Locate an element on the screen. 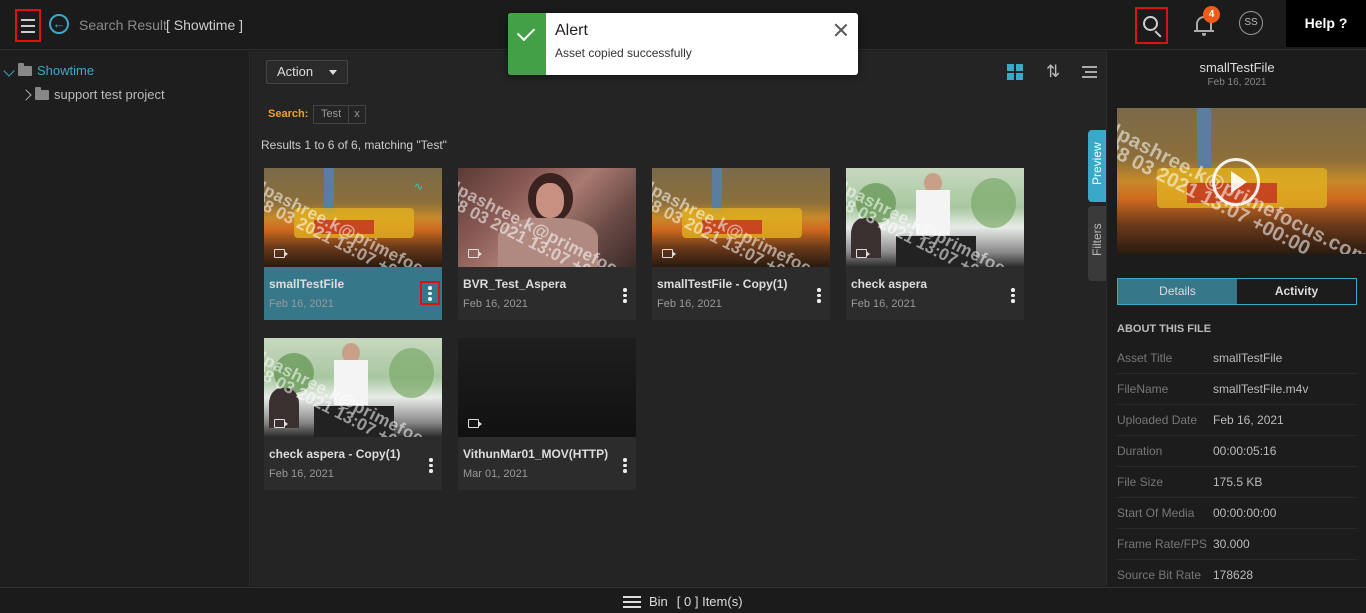 The width and height of the screenshot is (1366, 613). meta-value: 30.000 is located at coordinates (1231, 544).